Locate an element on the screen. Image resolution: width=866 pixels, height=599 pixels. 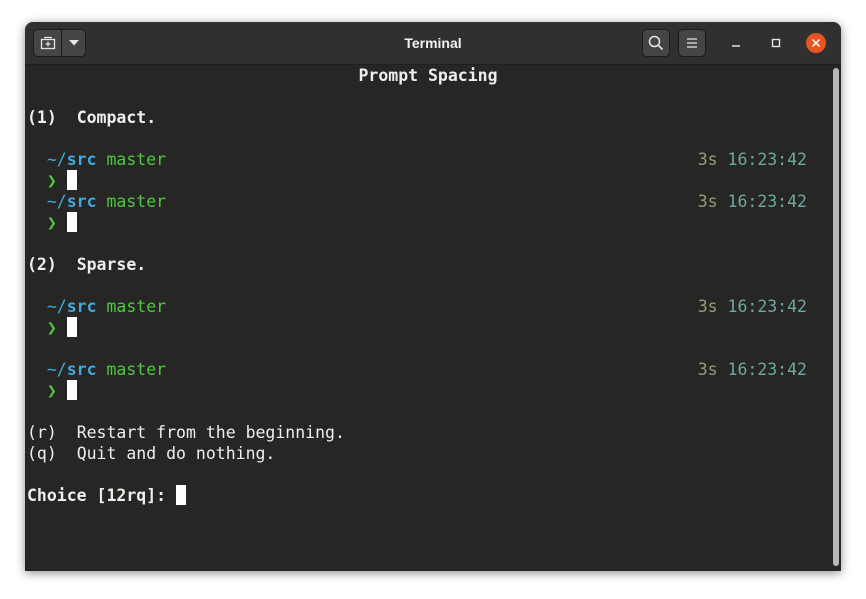
option-1: (1) Compact. is located at coordinates (91, 117).